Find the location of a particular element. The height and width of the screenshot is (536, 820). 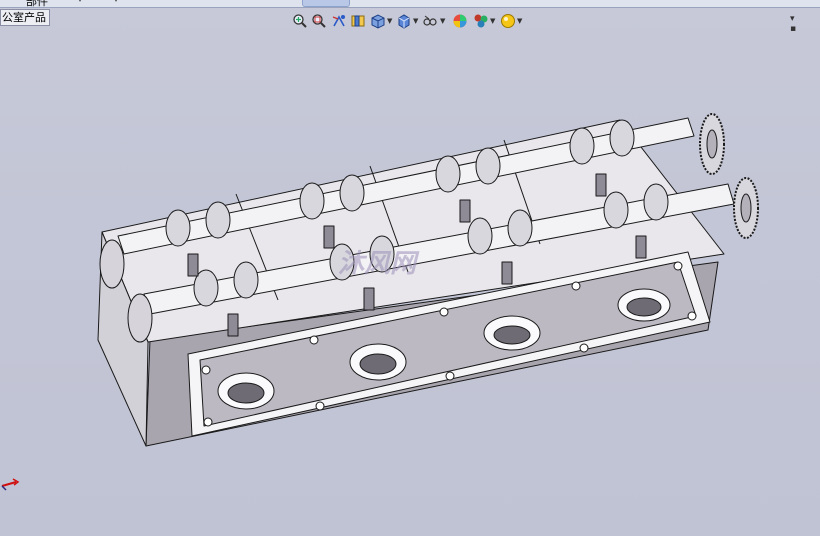

reference-triad-icon is located at coordinates (10, 484).